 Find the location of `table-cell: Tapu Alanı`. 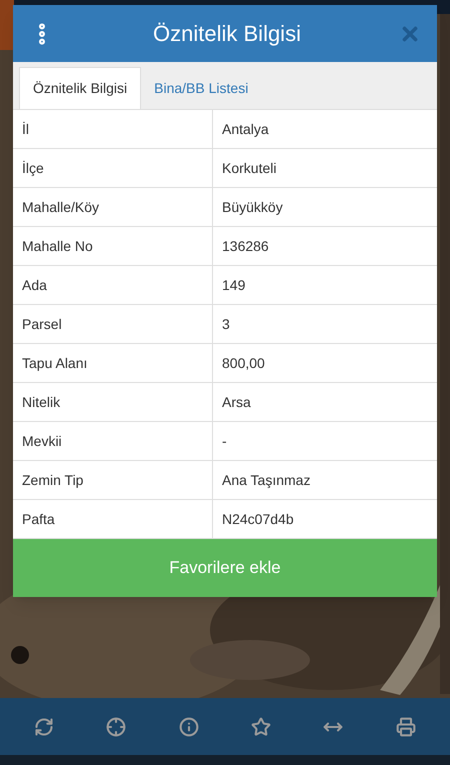

table-cell: Tapu Alanı is located at coordinates (113, 363).